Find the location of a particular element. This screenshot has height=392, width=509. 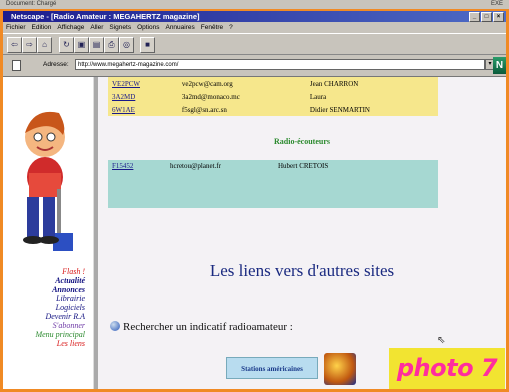

address-label: Adresse: is located at coordinates (56, 64).